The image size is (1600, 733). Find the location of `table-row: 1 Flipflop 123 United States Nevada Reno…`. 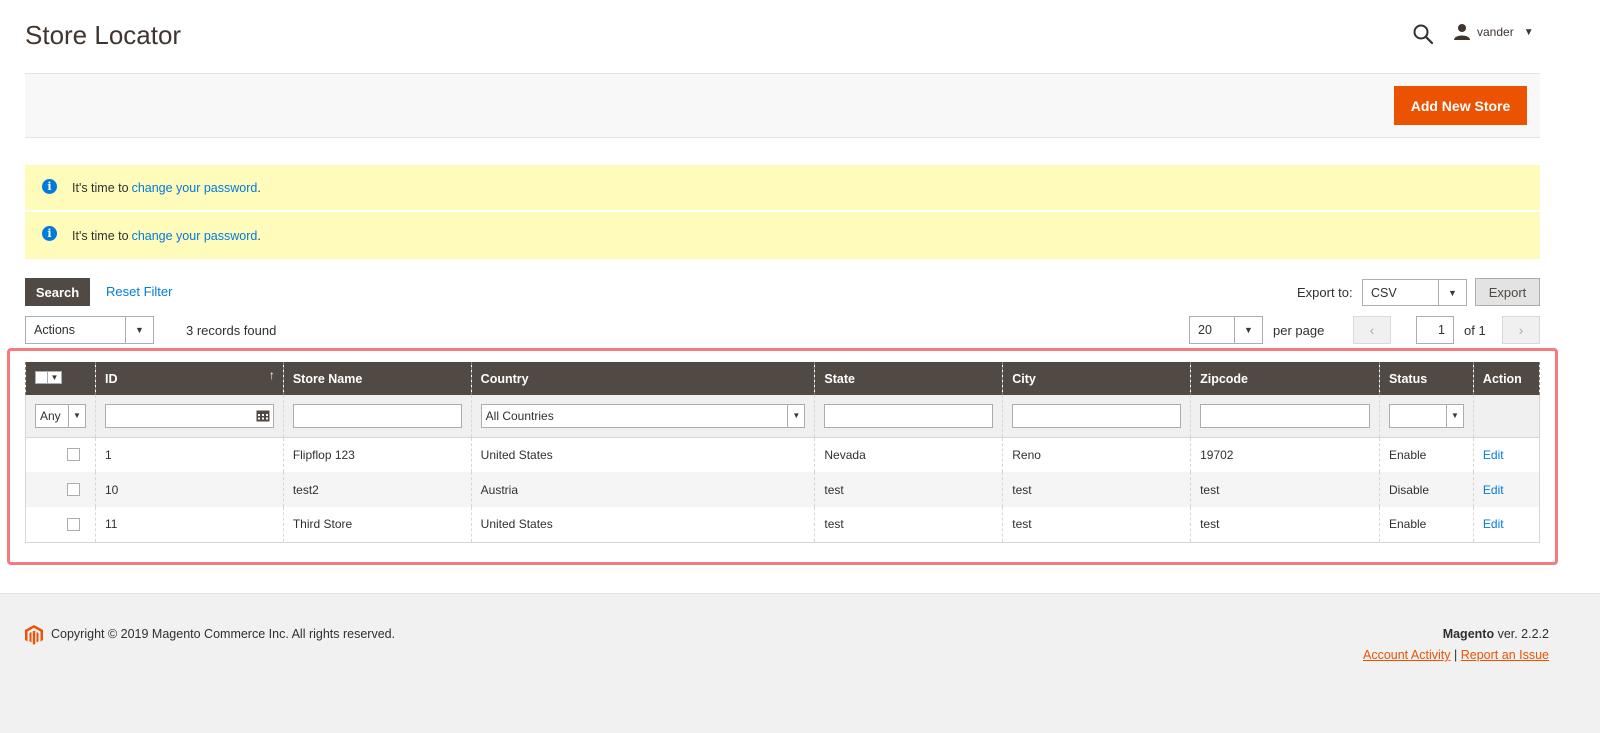

table-row: 1 Flipflop 123 United States Nevada Reno… is located at coordinates (783, 454).